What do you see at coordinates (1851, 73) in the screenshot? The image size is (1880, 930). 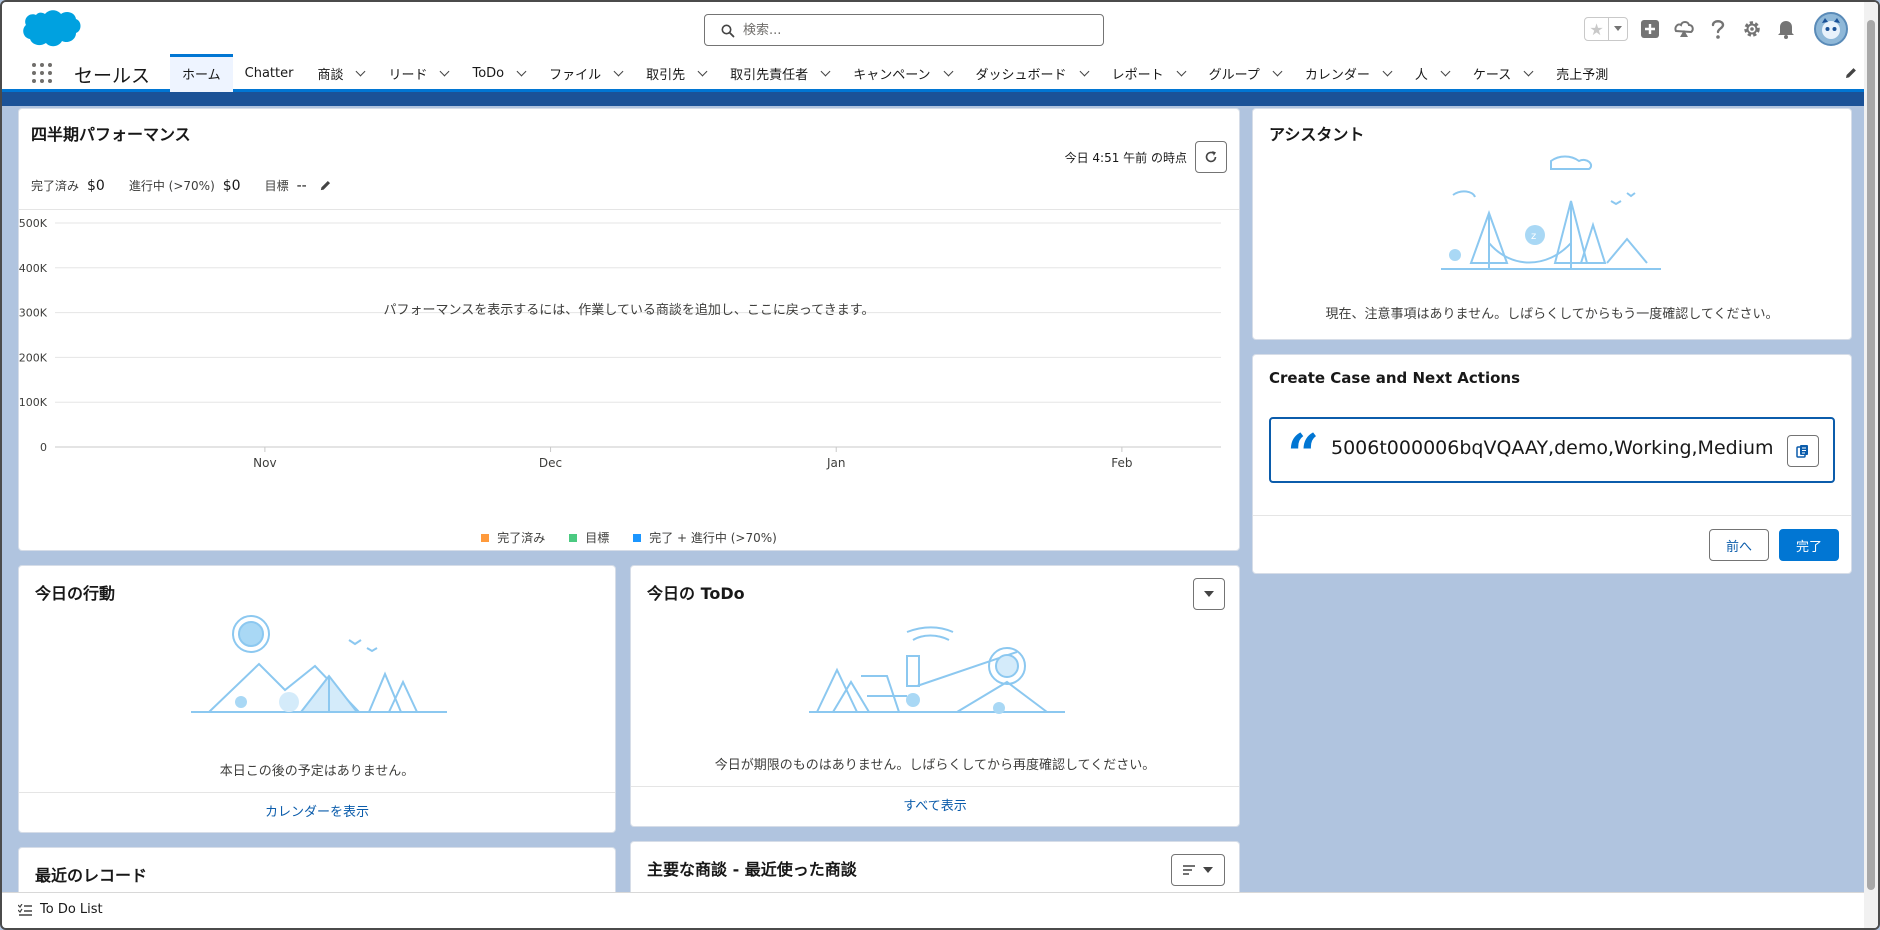 I see `edit-nav-icon` at bounding box center [1851, 73].